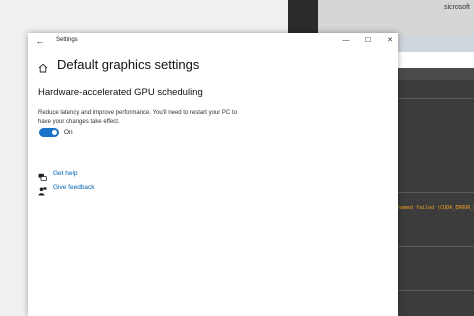 This screenshot has height=316, width=474. Describe the element at coordinates (49, 132) in the screenshot. I see `gpu-scheduling-toggle` at that location.